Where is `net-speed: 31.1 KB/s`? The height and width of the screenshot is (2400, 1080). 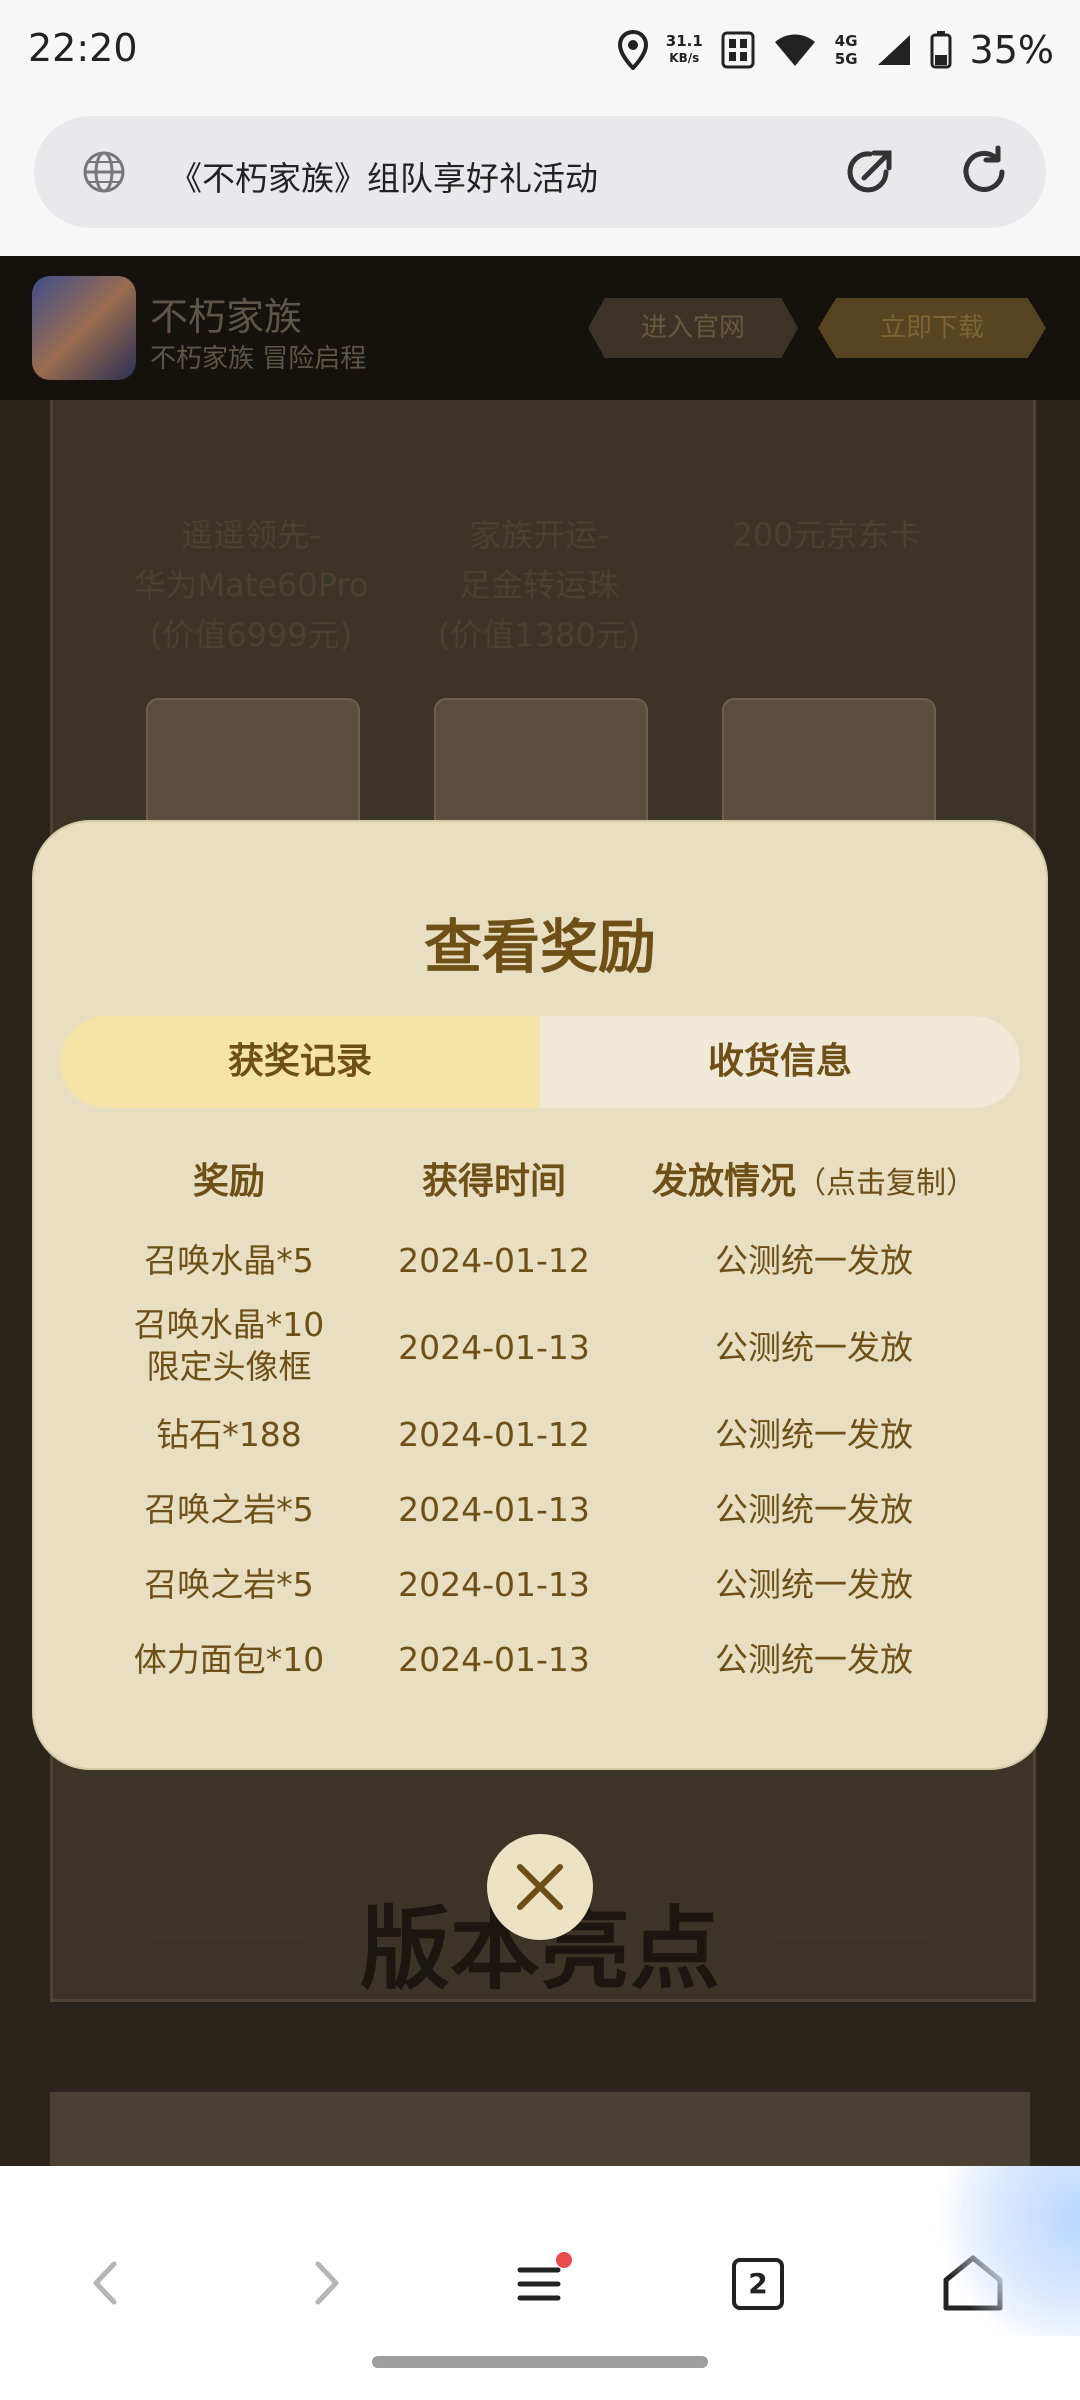
net-speed: 31.1 KB/s is located at coordinates (684, 50).